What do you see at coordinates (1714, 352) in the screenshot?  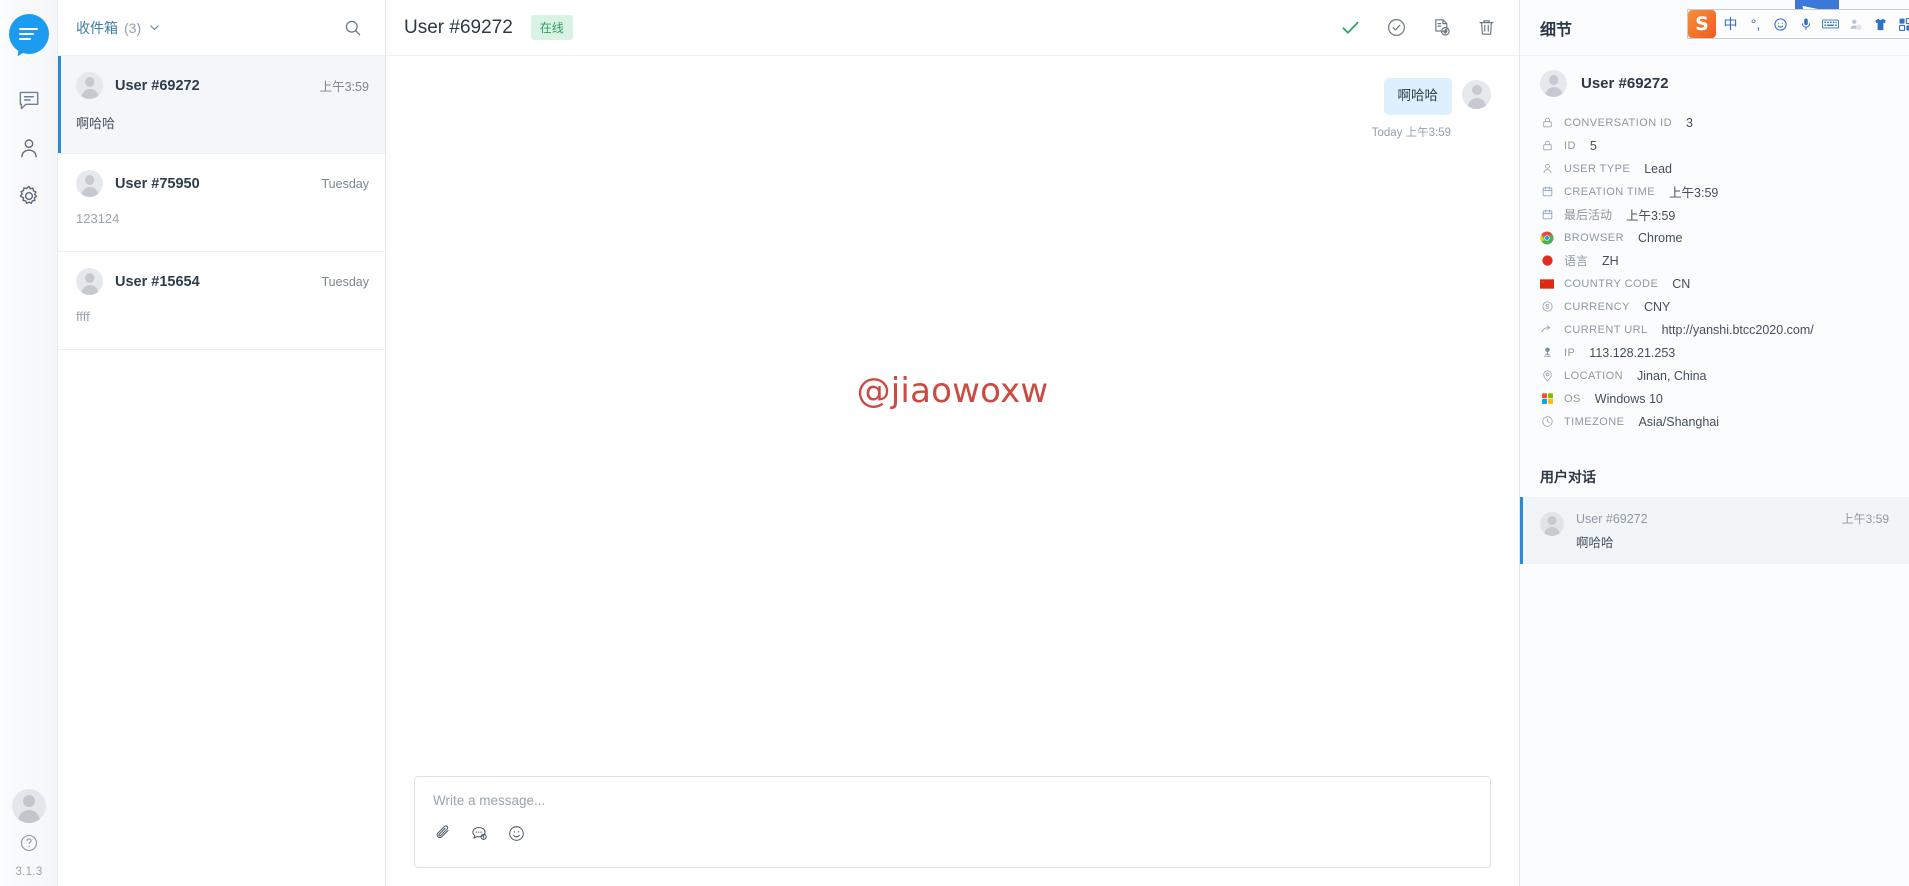 I see `detail-row-ip: IP 113.128.21.253` at bounding box center [1714, 352].